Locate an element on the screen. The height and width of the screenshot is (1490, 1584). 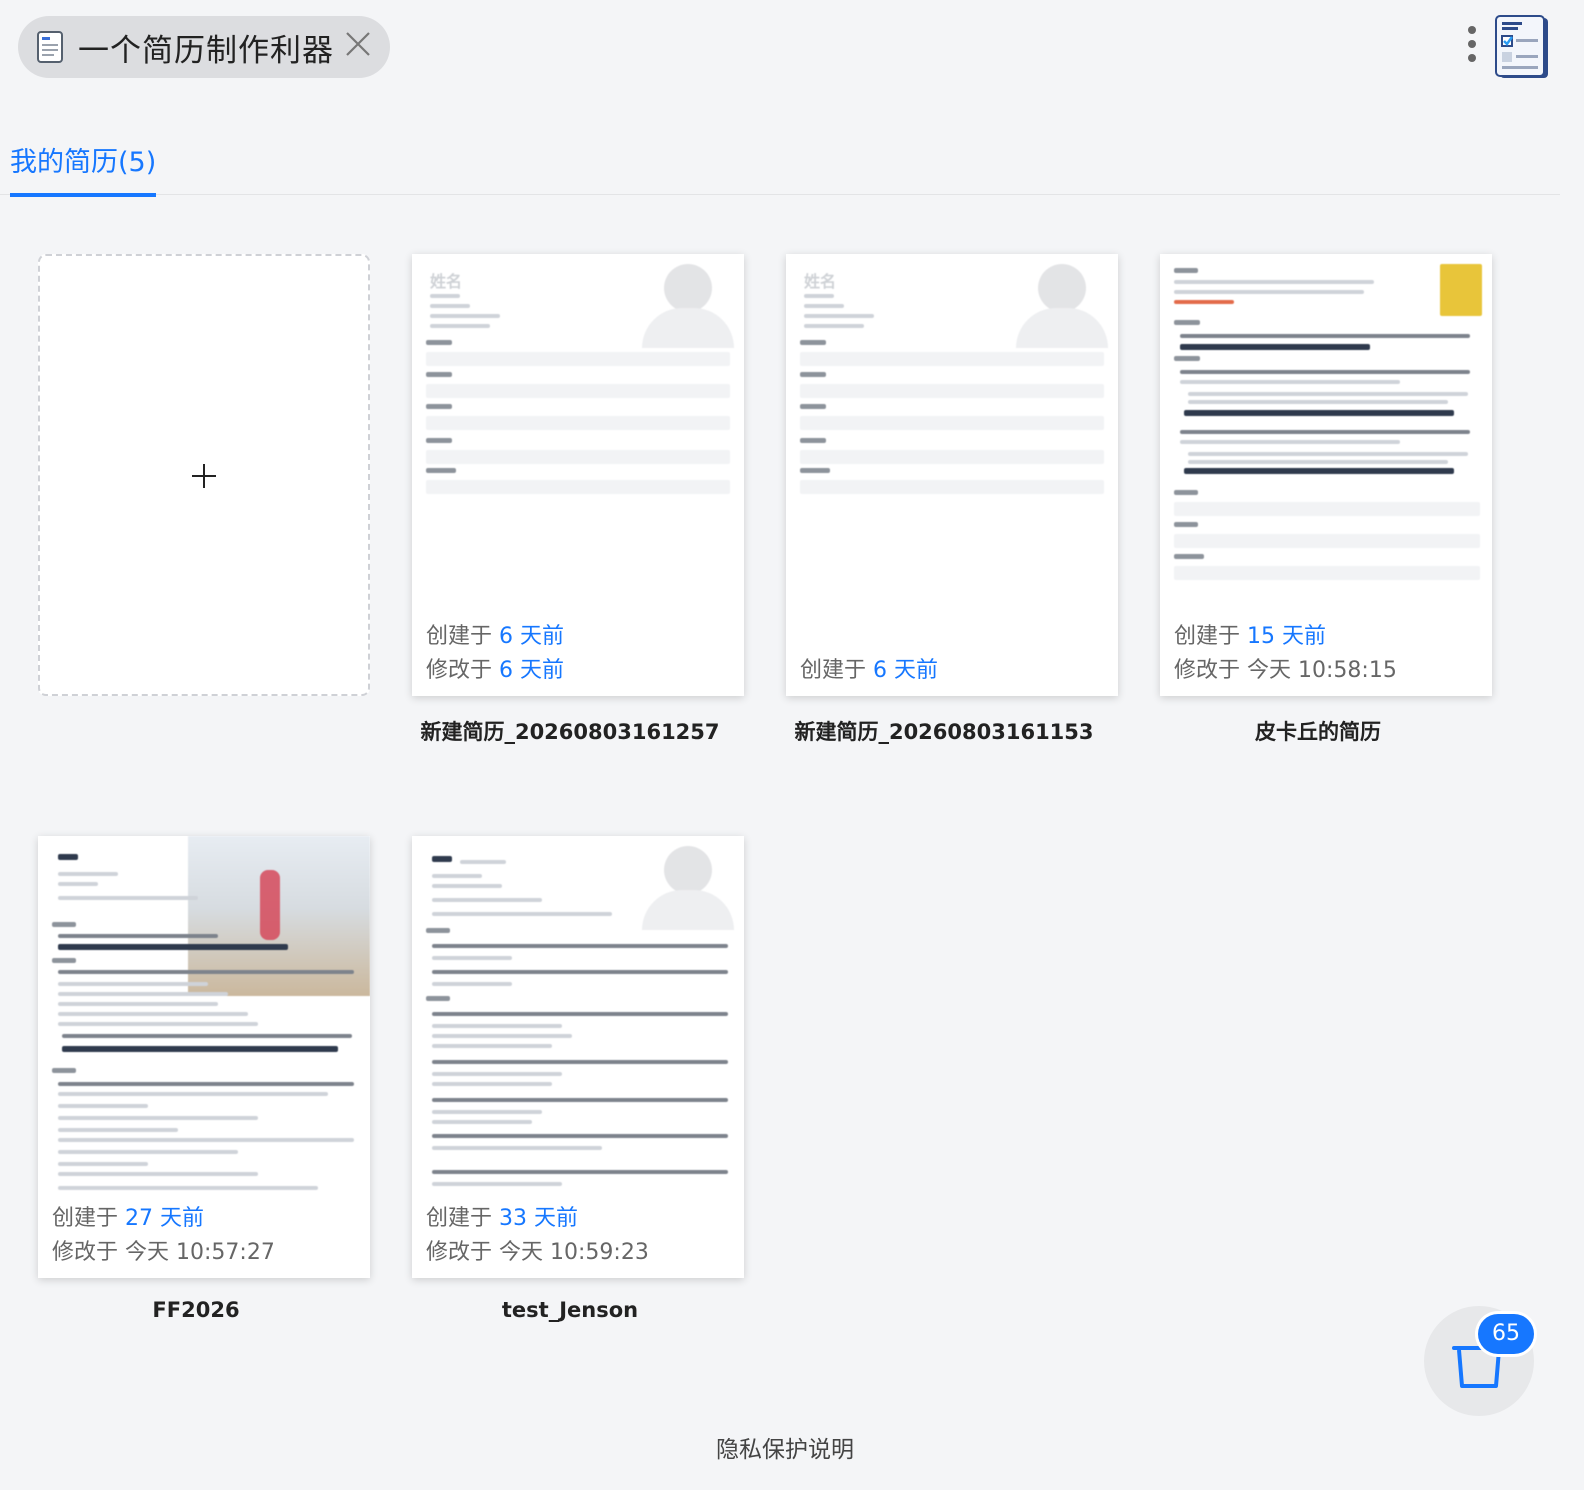
privacy-policy-link: 隐私保护说明 is located at coordinates (785, 1447).